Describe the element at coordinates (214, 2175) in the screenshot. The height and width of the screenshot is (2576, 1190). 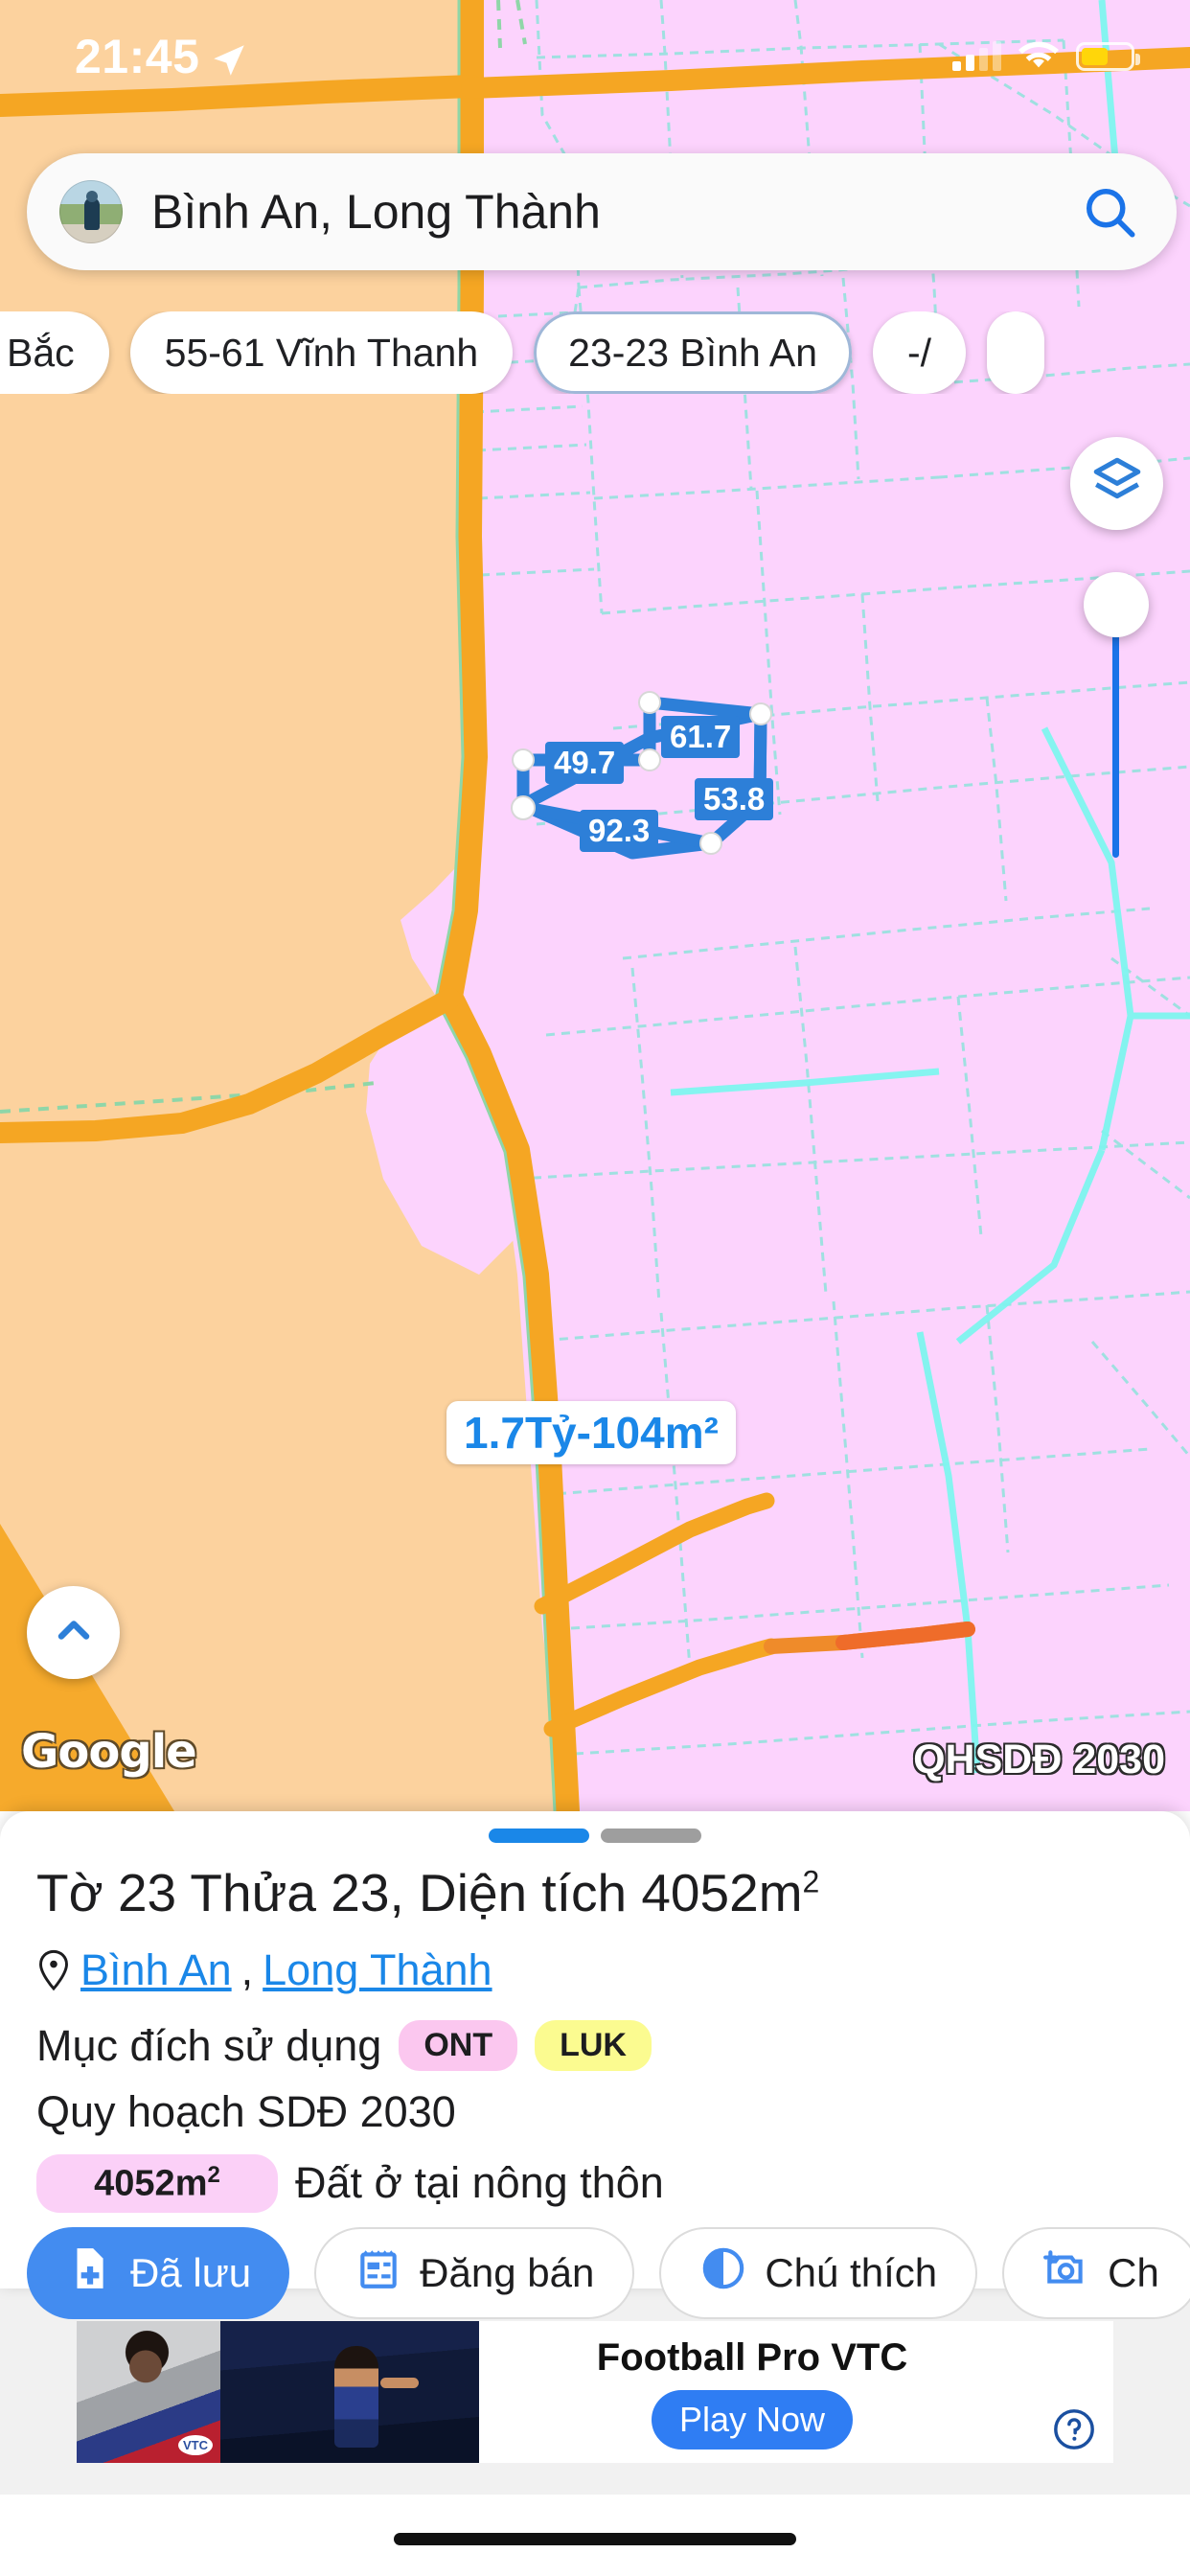
I see `plan-area-sup: 2` at that location.